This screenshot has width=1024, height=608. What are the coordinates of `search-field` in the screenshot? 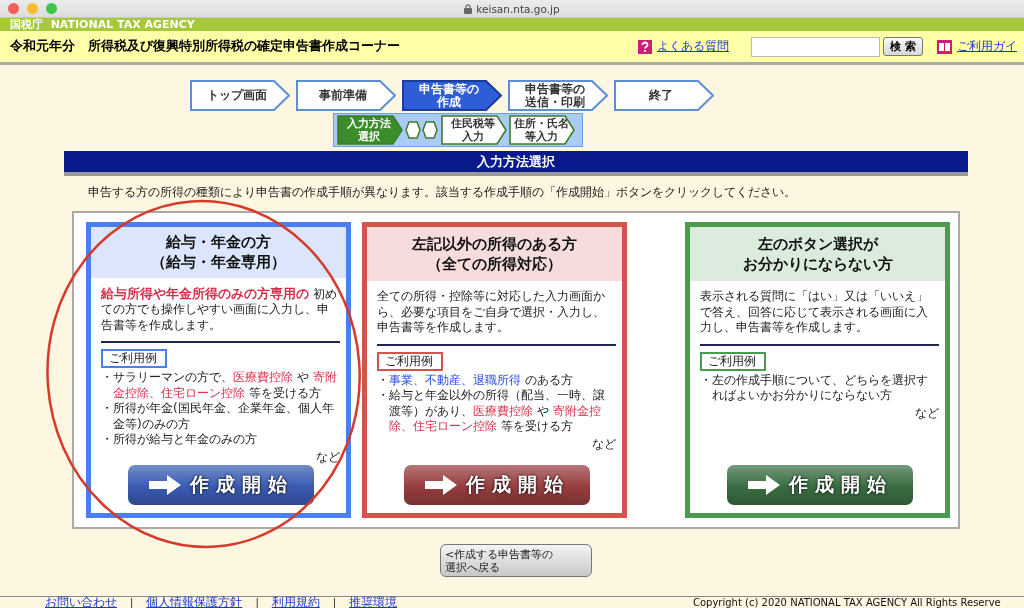 It's located at (815, 46).